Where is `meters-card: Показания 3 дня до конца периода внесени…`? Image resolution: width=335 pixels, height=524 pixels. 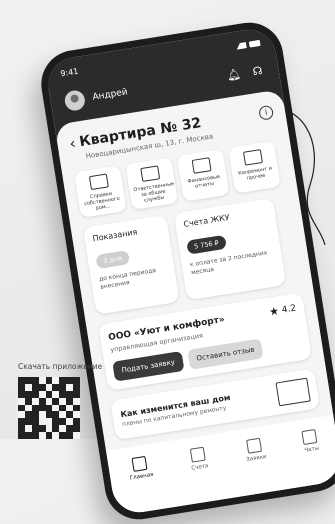
meters-card: Показания 3 дня до конца периода внесени… is located at coordinates (131, 264).